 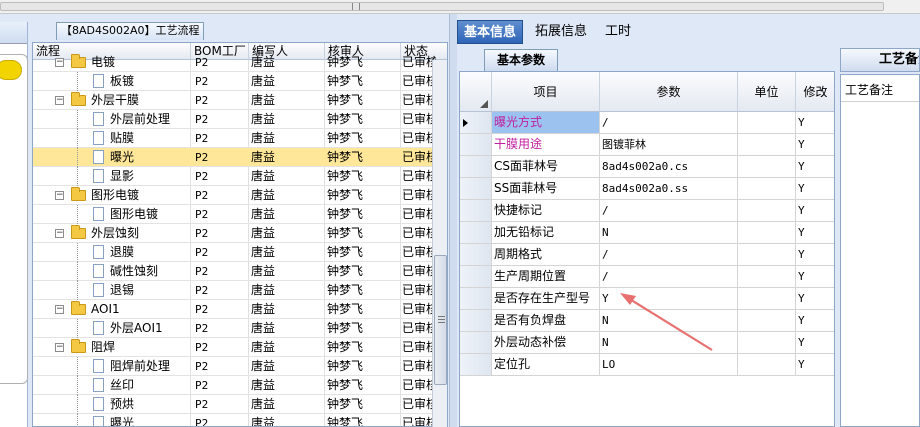 What do you see at coordinates (234, 195) in the screenshot?
I see `tree-row: − 图形电镀 P2 唐益 钟梦飞 已审核` at bounding box center [234, 195].